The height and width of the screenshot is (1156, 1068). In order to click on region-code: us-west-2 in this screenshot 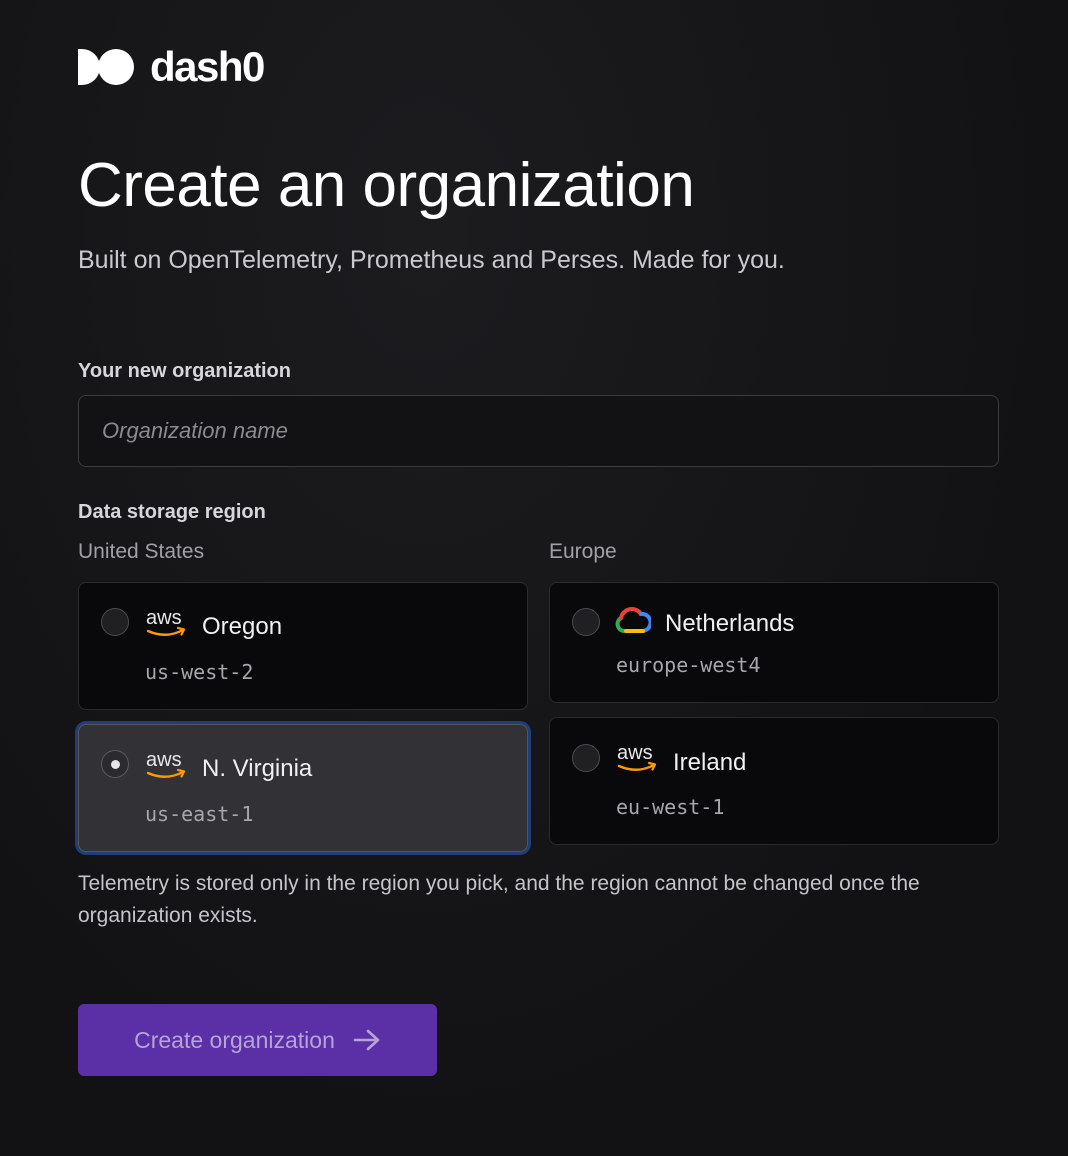, I will do `click(199, 672)`.